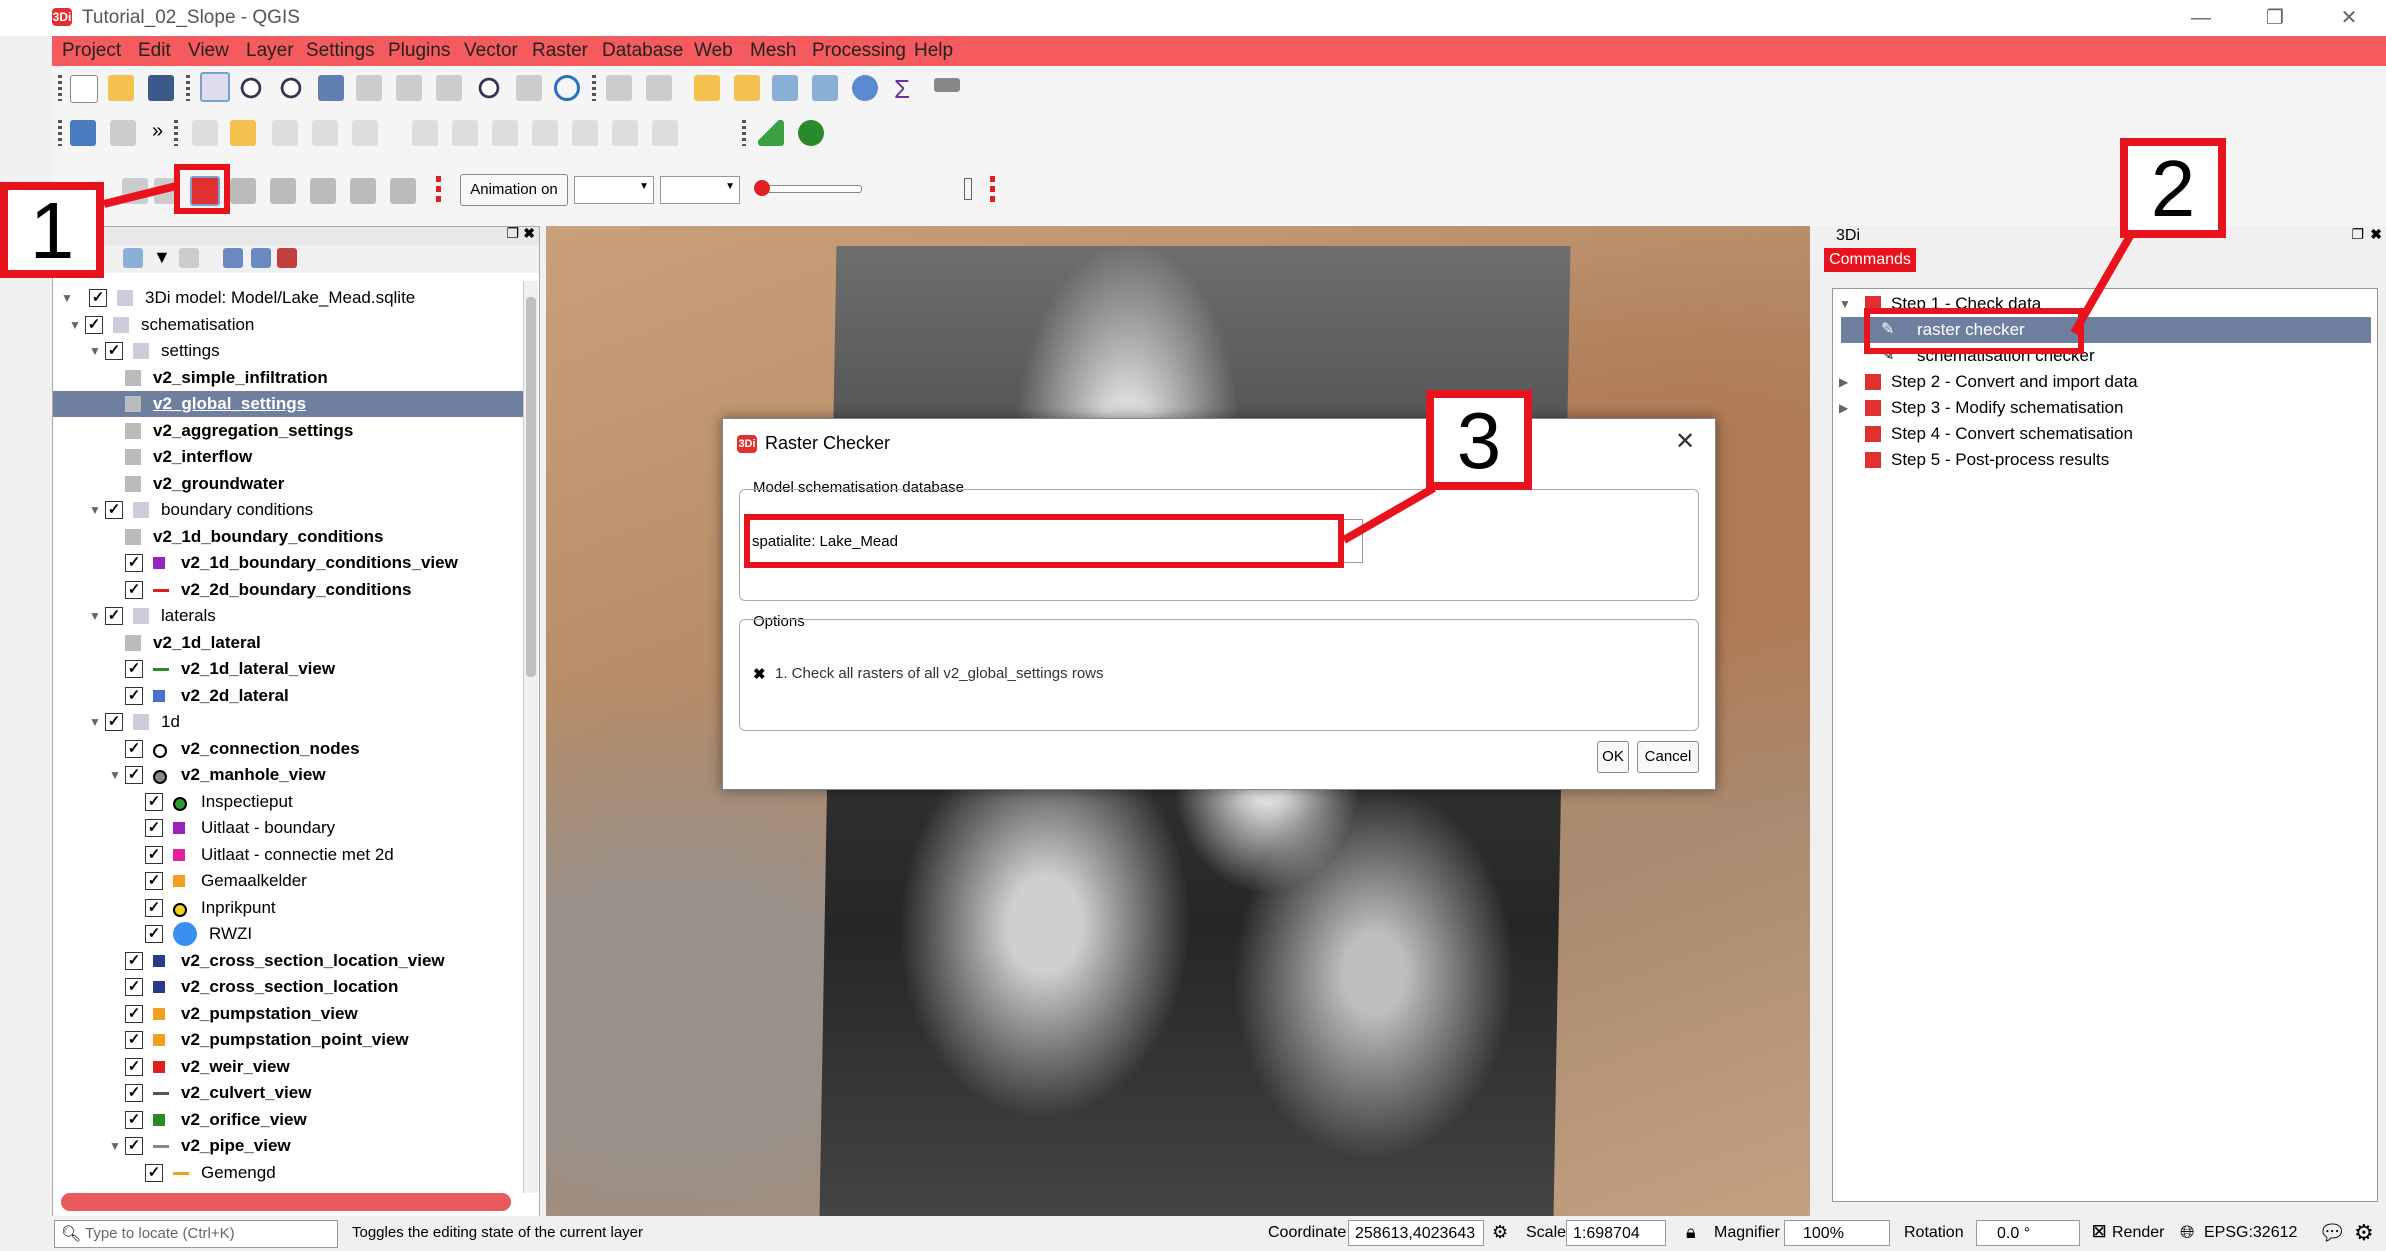 The width and height of the screenshot is (2386, 1251). What do you see at coordinates (205, 133) in the screenshot?
I see `current-edits-icon` at bounding box center [205, 133].